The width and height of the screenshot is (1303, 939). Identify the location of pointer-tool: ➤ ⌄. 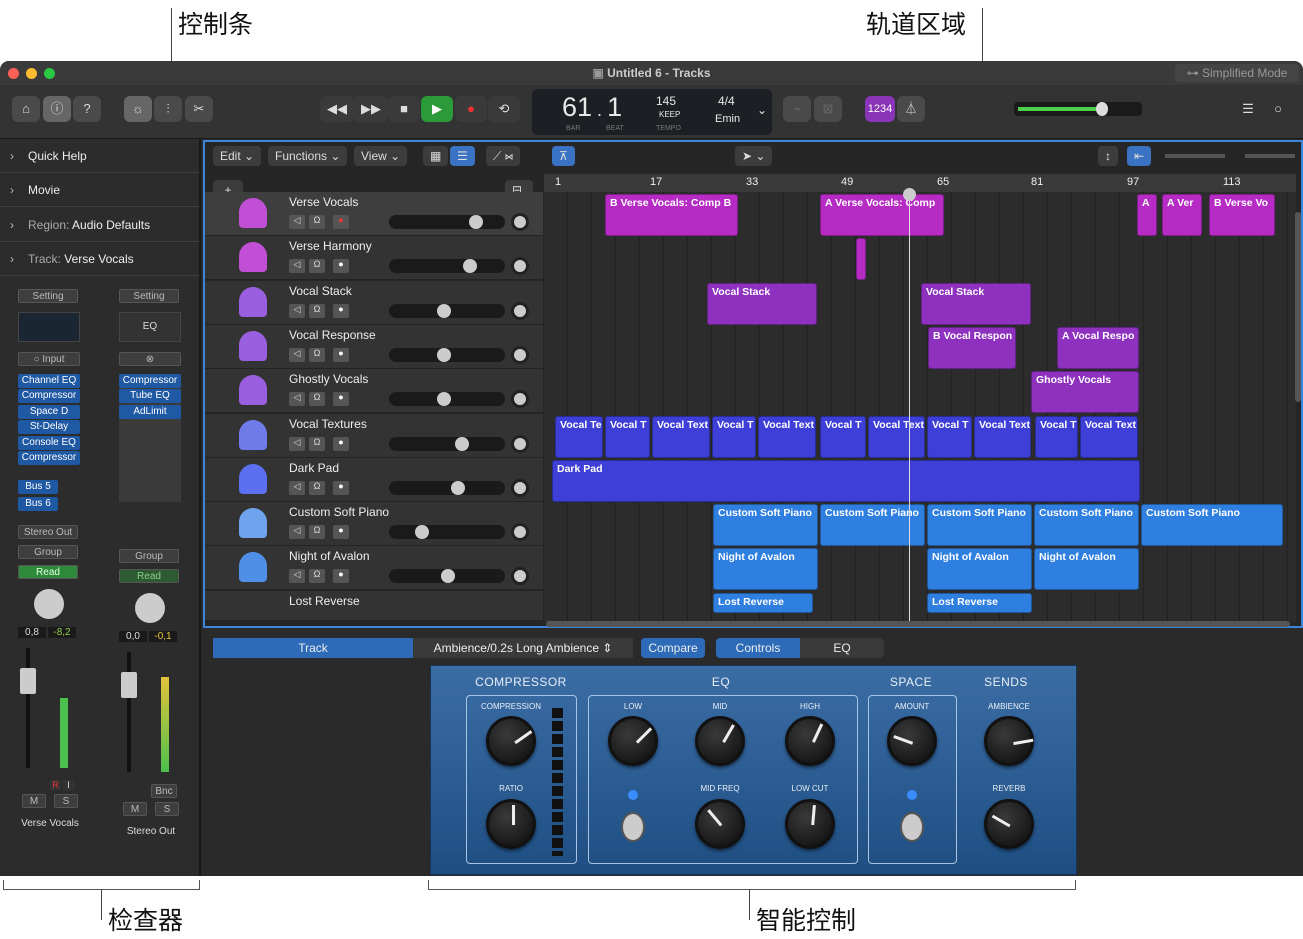
(754, 156).